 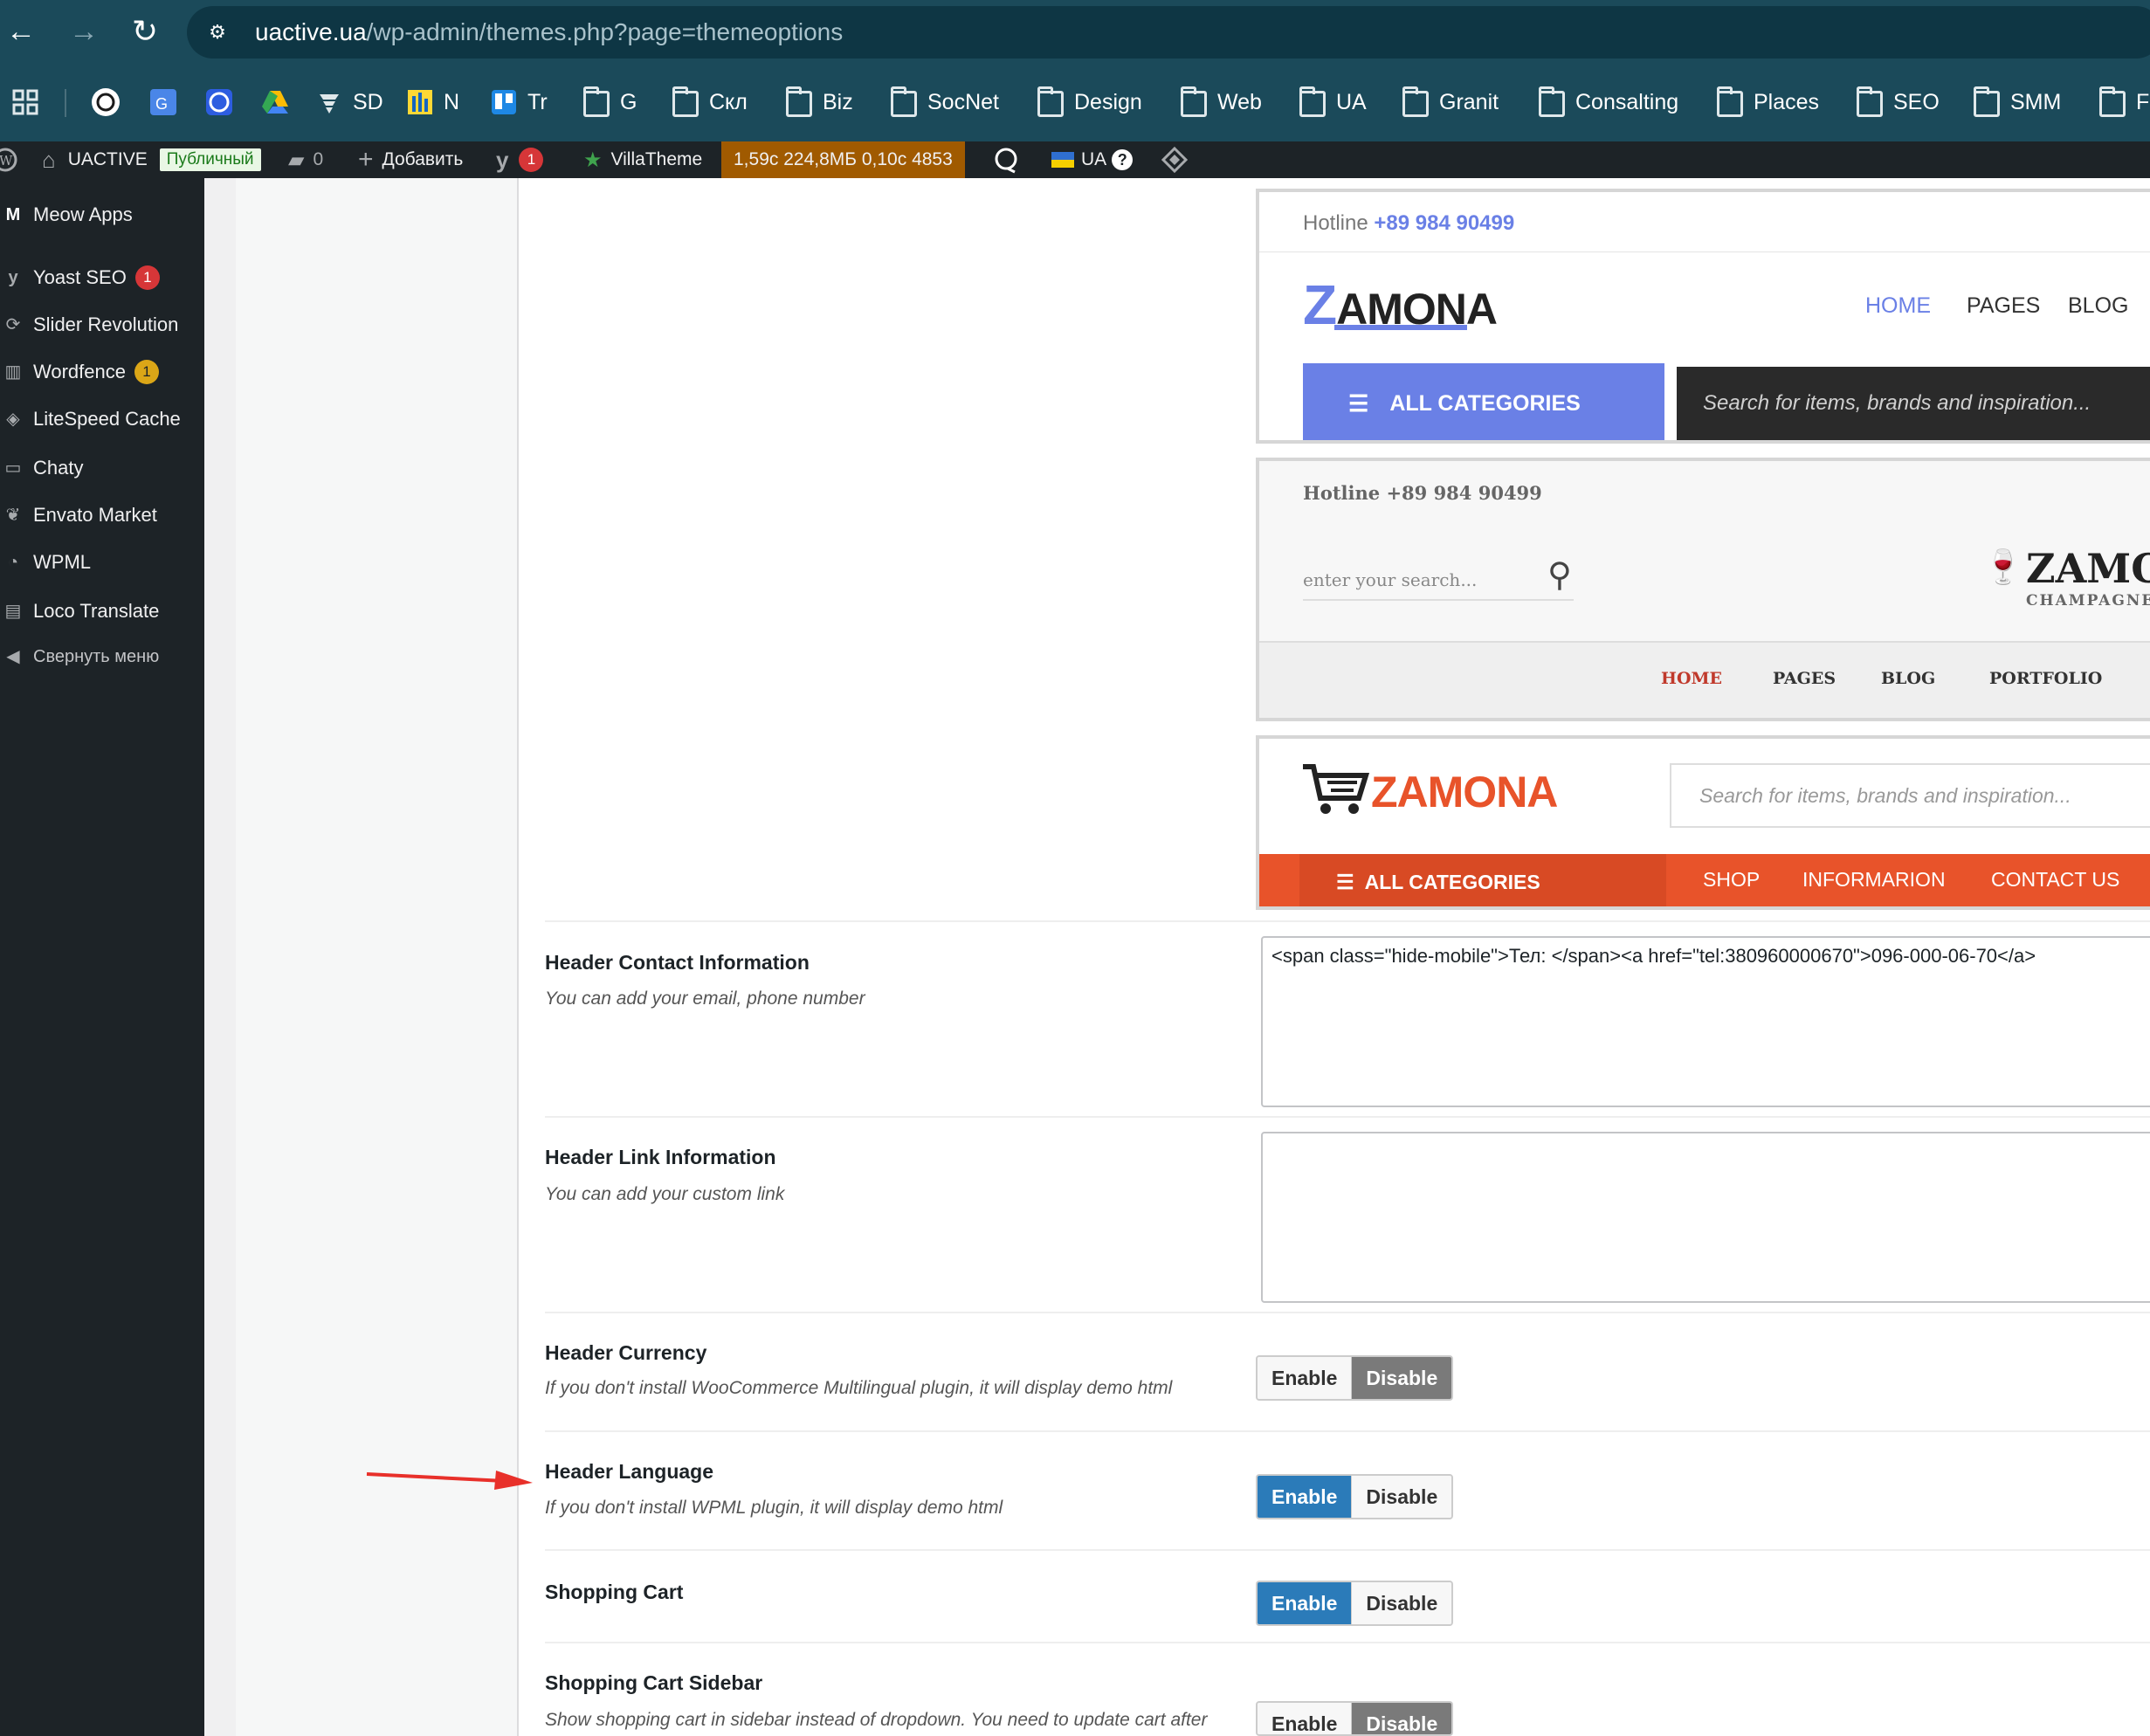 What do you see at coordinates (642, 159) in the screenshot?
I see `villatheme-link: ★ VillaTheme` at bounding box center [642, 159].